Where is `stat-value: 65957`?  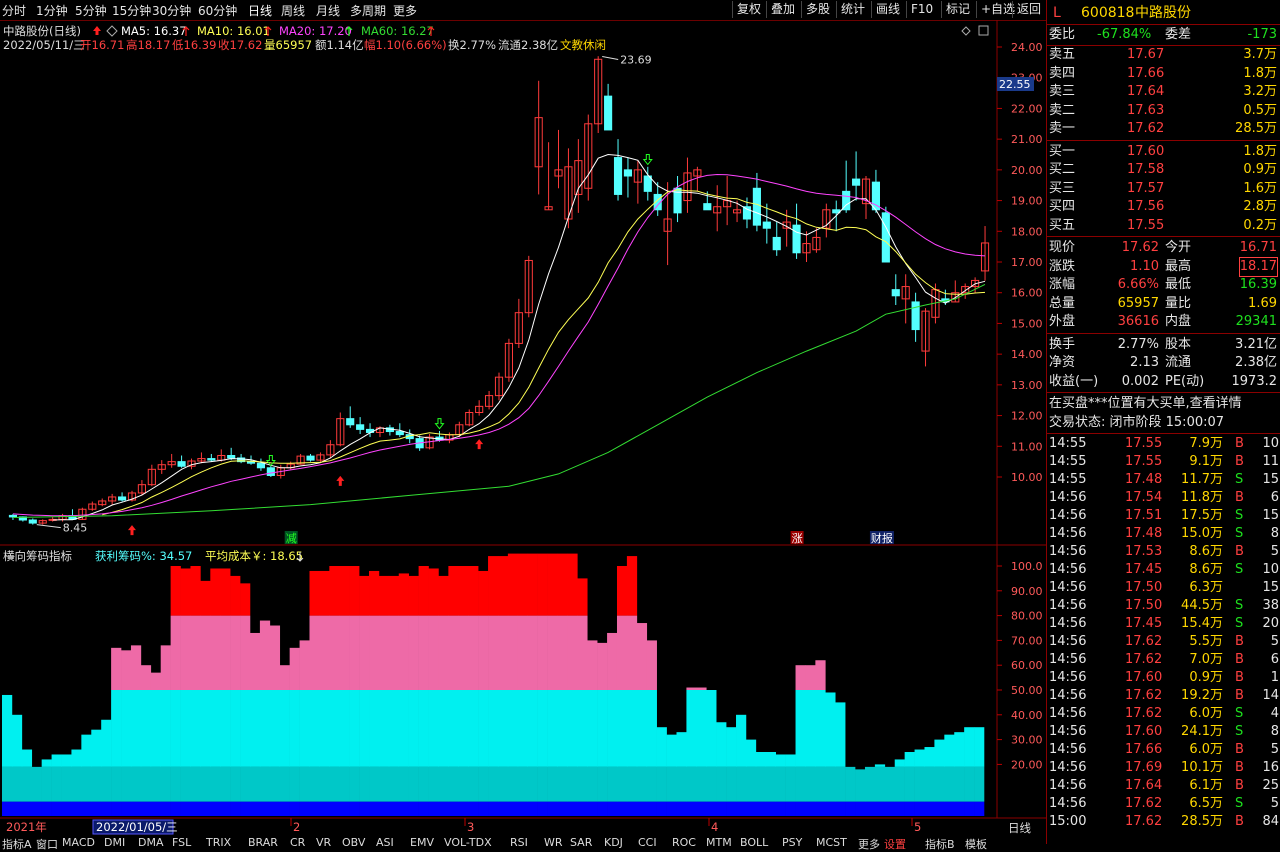 stat-value: 65957 is located at coordinates (1138, 303).